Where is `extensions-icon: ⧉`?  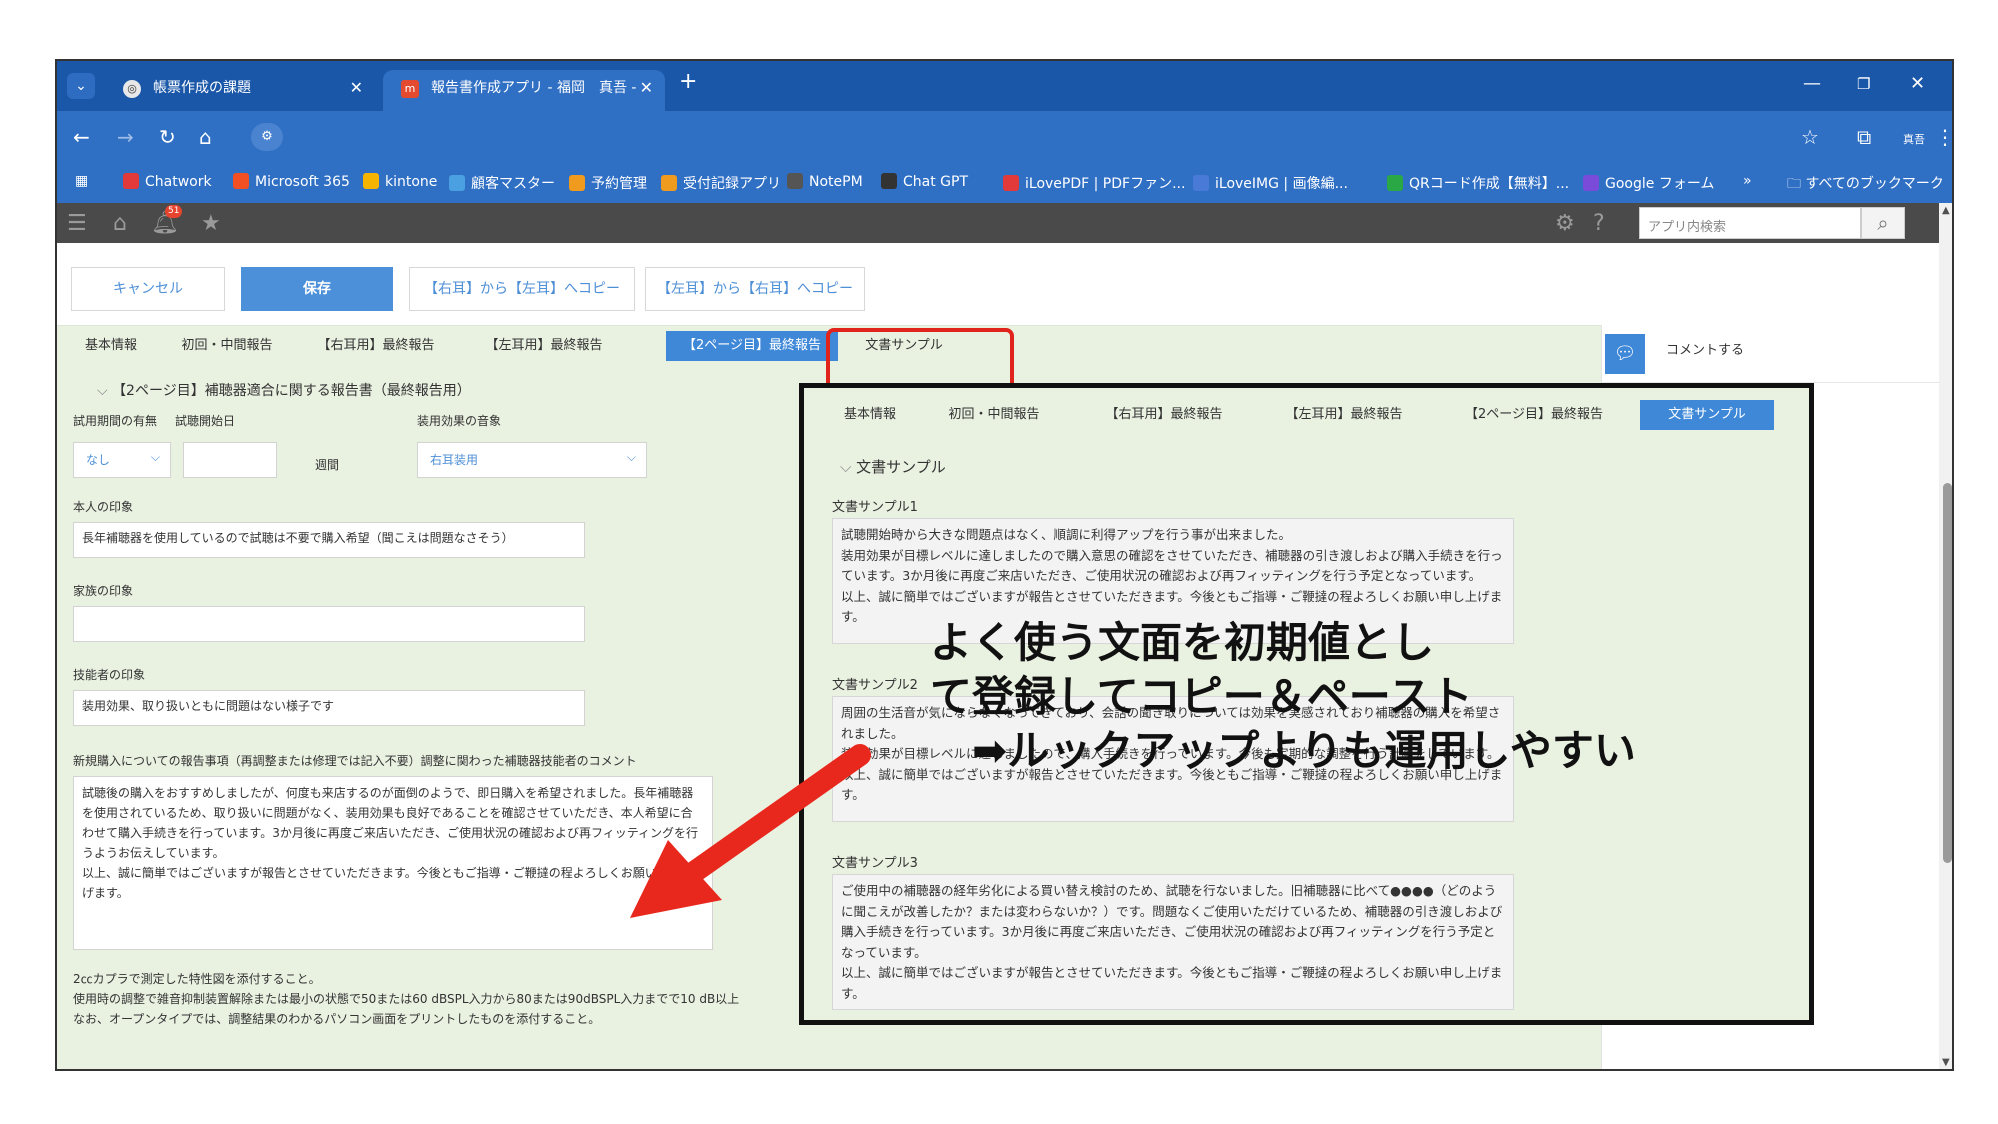 extensions-icon: ⧉ is located at coordinates (1864, 137).